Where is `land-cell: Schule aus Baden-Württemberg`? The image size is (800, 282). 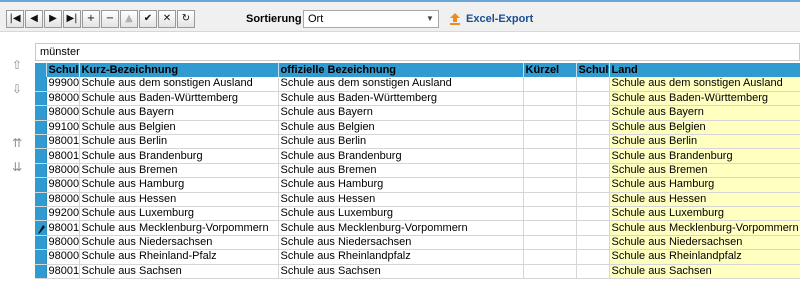 land-cell: Schule aus Baden-Württemberg is located at coordinates (704, 99).